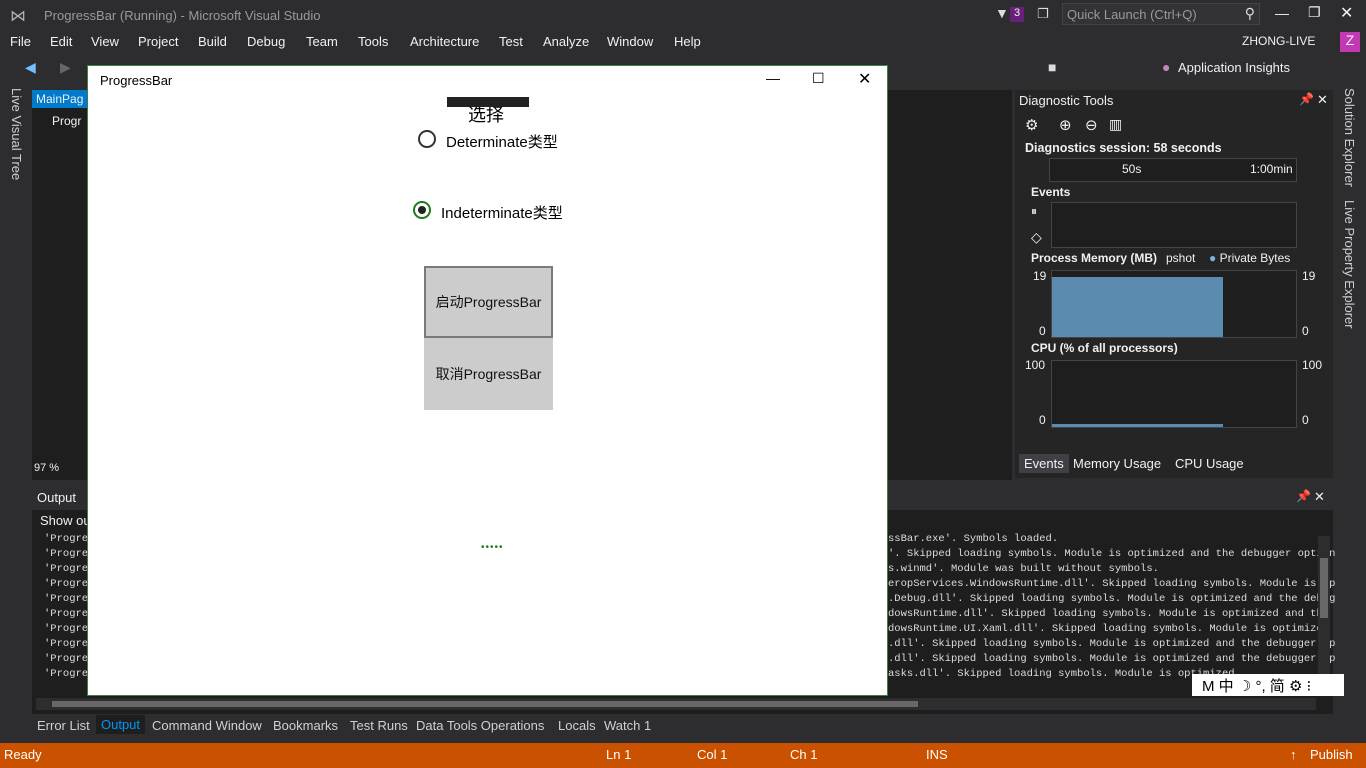  What do you see at coordinates (1306, 99) in the screenshot?
I see `panel-pin-icon: 📌` at bounding box center [1306, 99].